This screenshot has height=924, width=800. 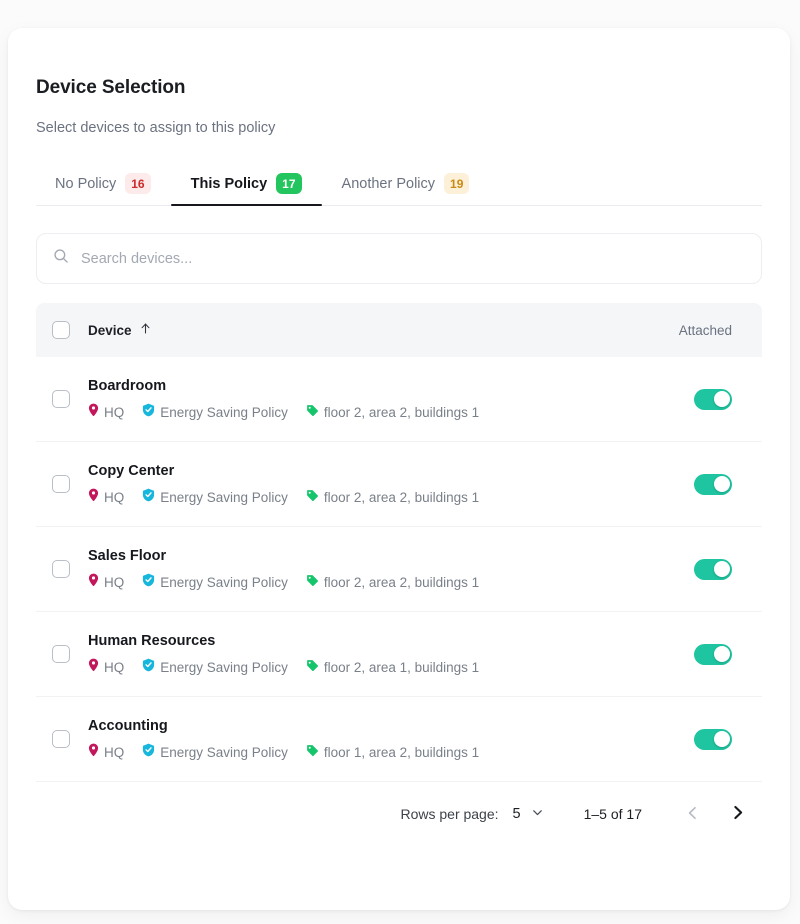 I want to click on tab-this-policy: This Policy 17, so click(x=246, y=189).